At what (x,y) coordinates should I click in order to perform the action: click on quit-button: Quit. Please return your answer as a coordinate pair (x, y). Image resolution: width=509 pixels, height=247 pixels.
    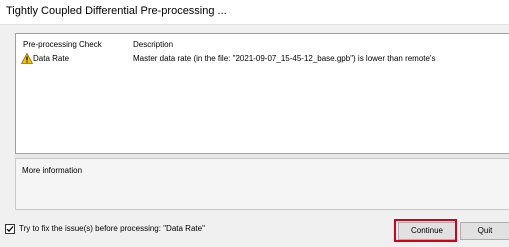
    Looking at the image, I should click on (484, 231).